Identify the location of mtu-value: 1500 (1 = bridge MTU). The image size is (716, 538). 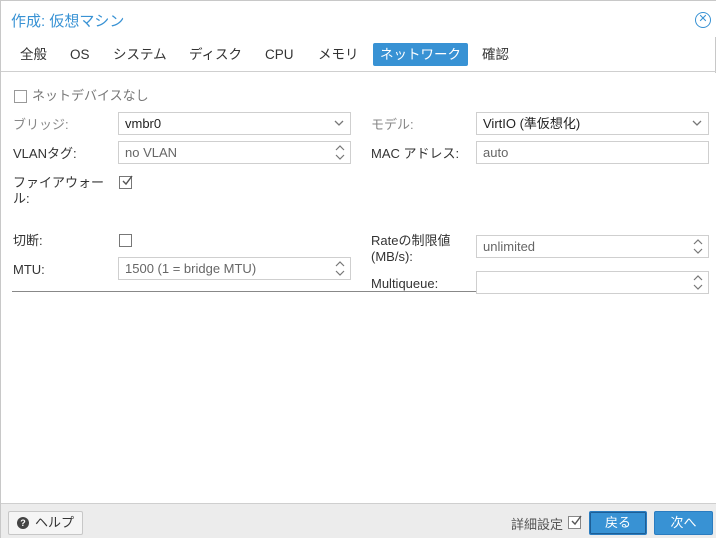
(191, 268).